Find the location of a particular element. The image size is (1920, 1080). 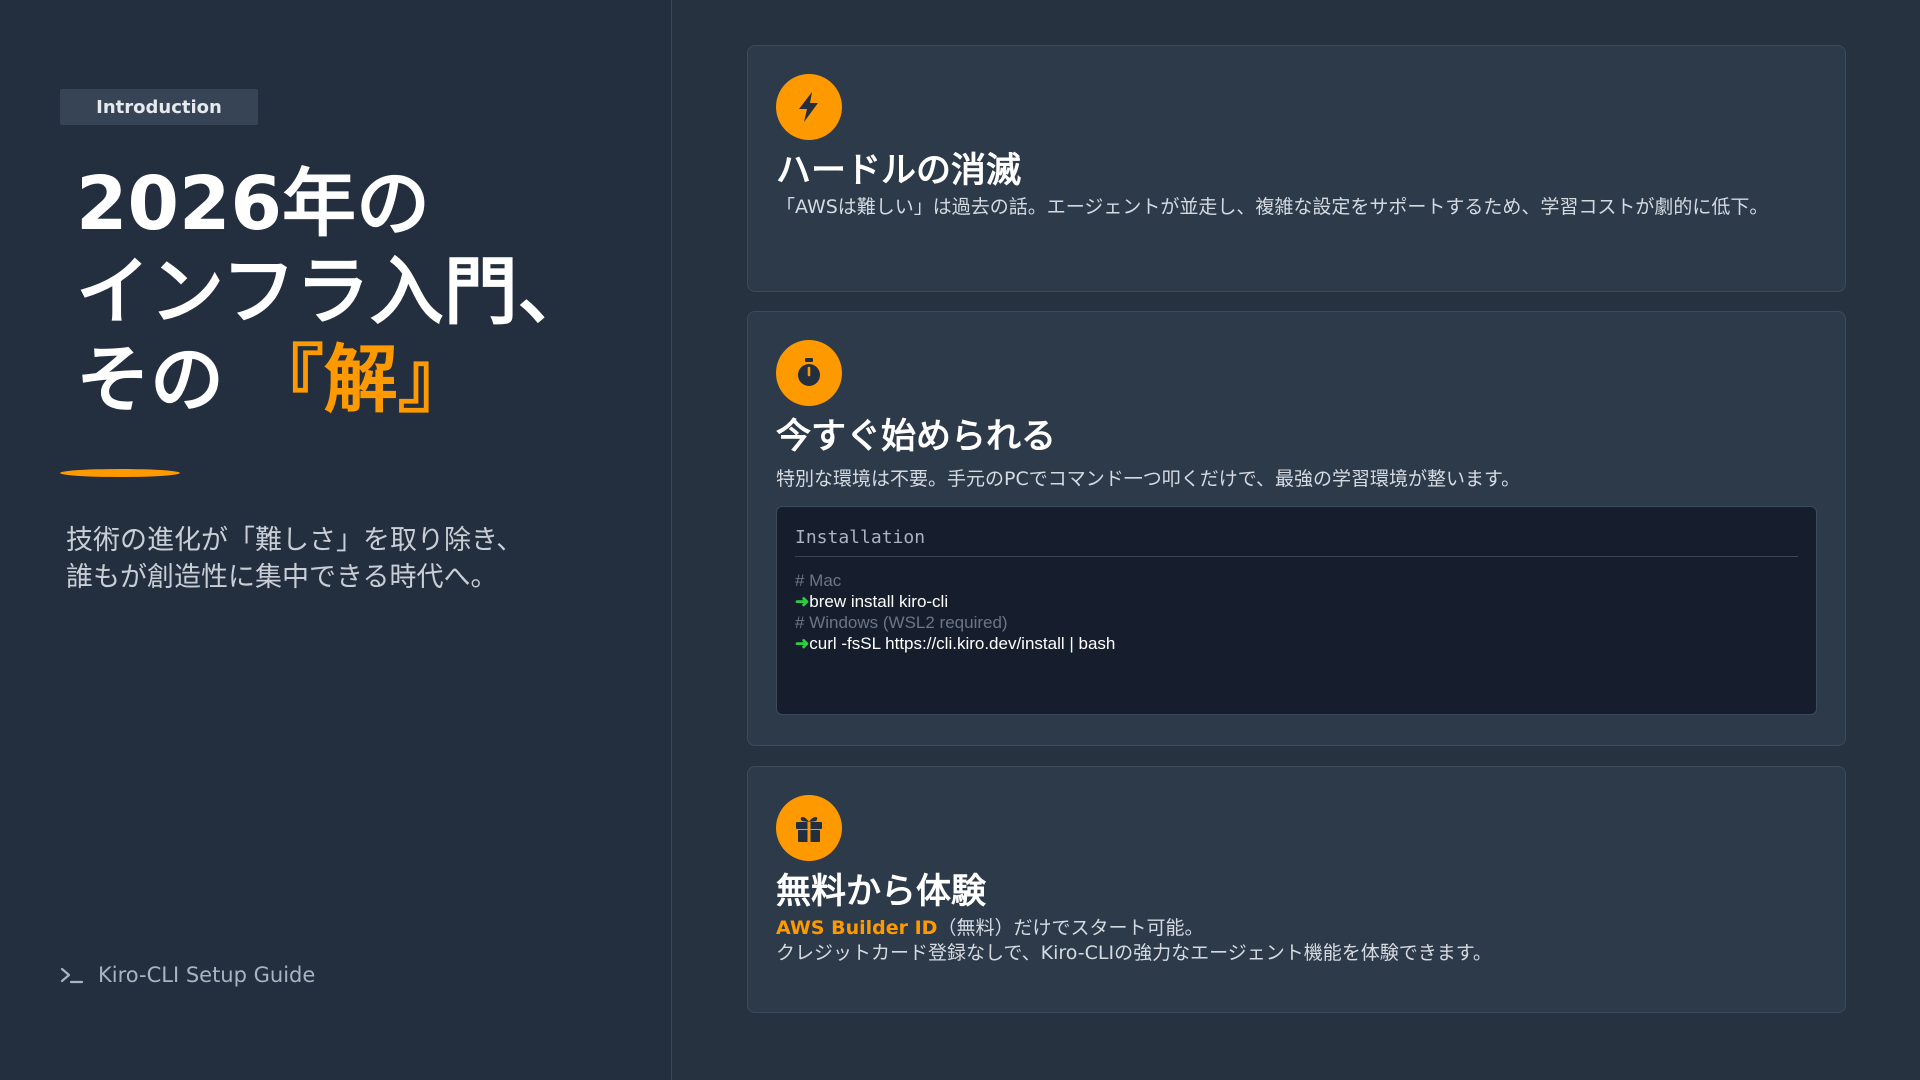

comment-windows: # Windows (WSL2 required) is located at coordinates (901, 622).